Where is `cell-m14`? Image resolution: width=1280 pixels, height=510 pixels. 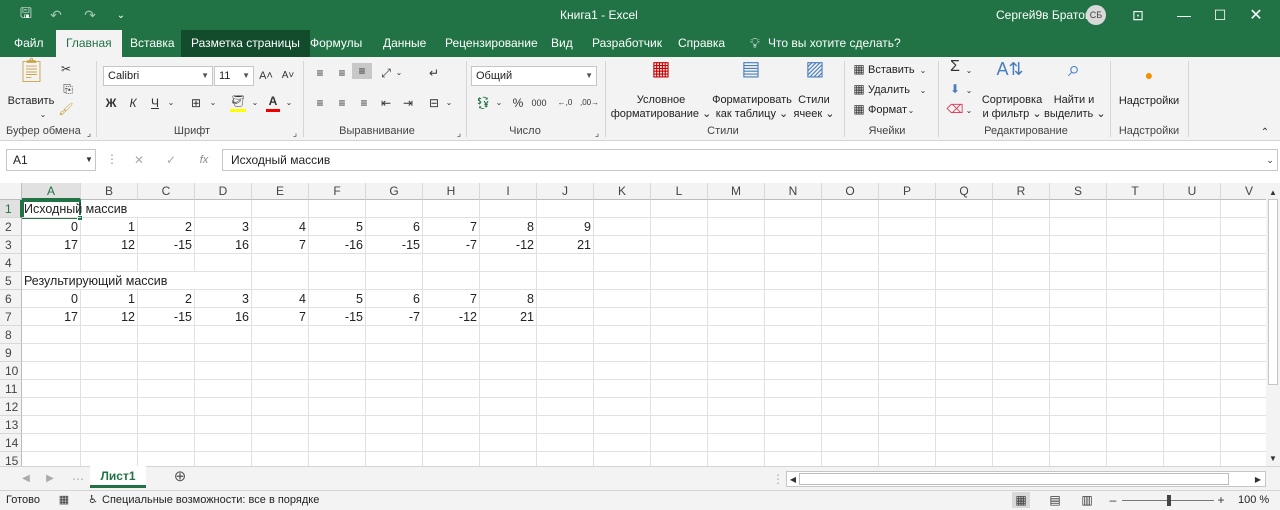
cell-m14 is located at coordinates (736, 443).